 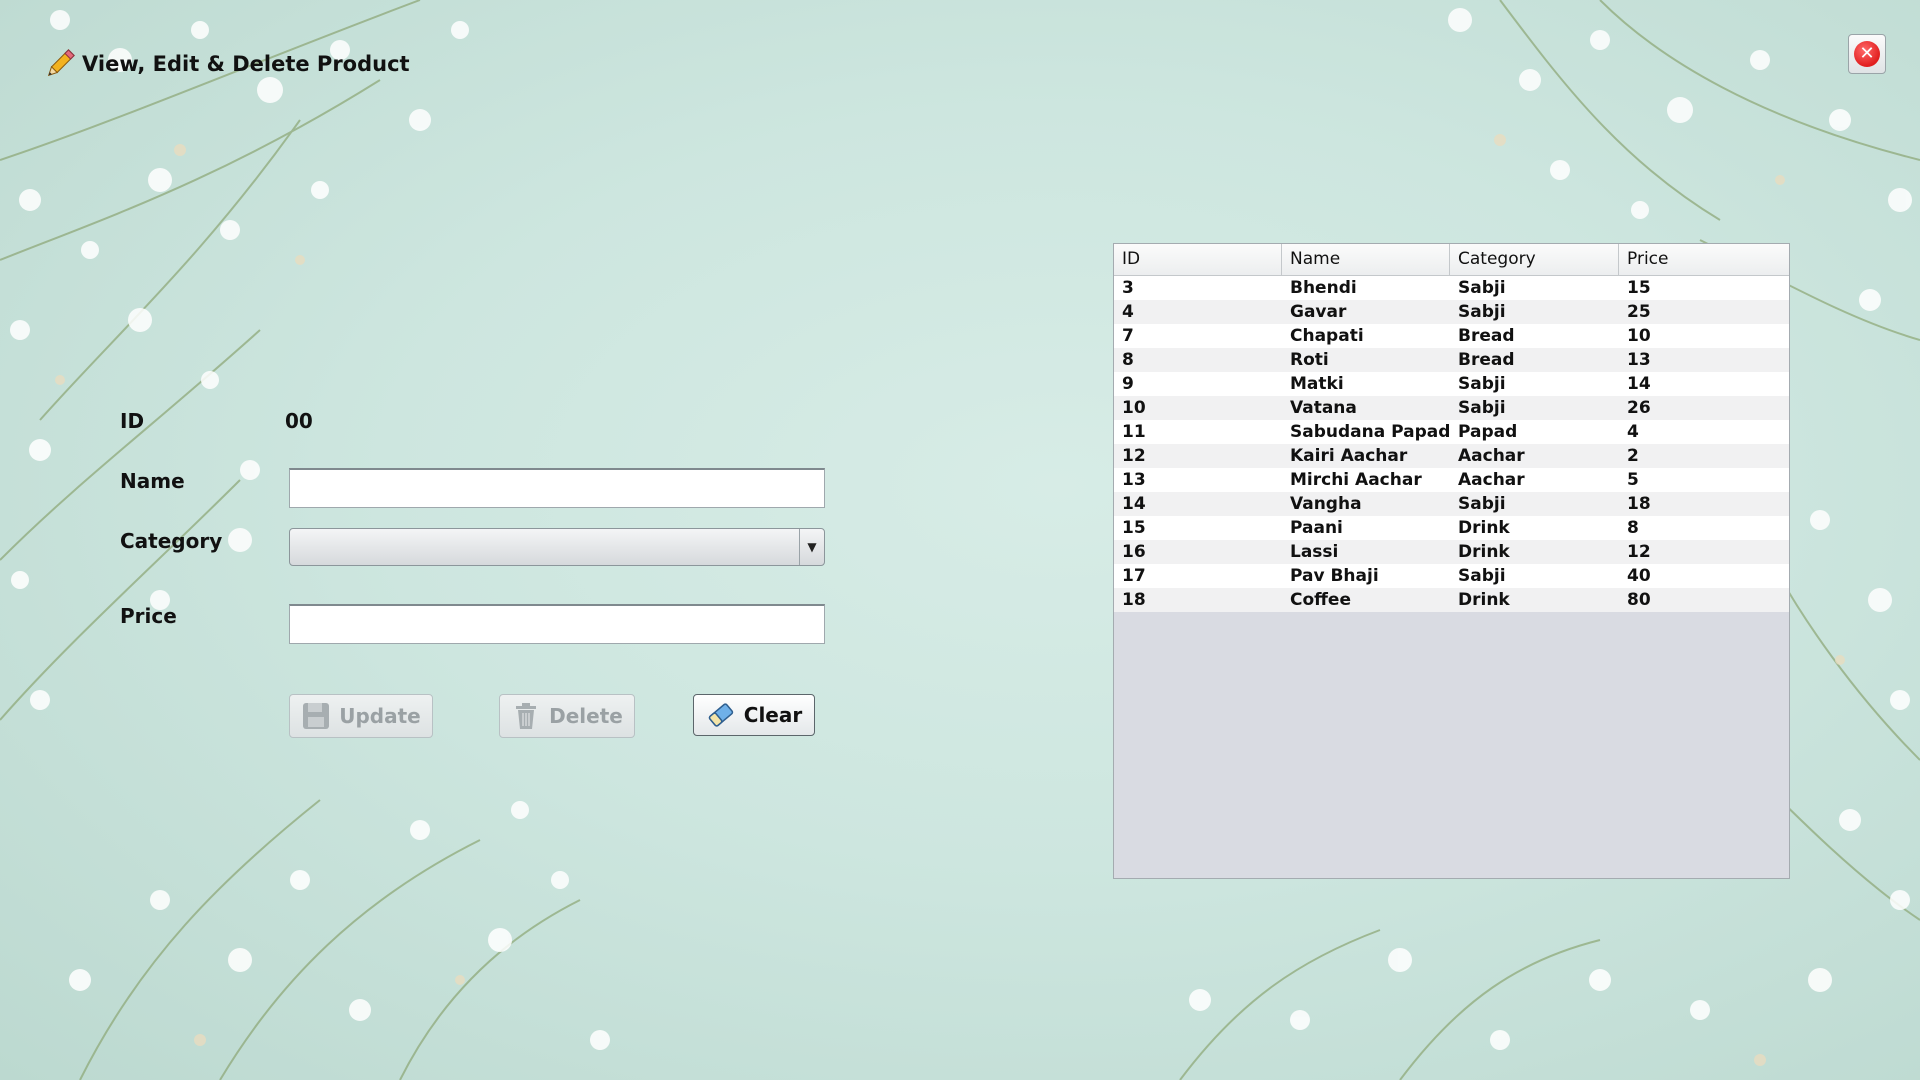 I want to click on trash-icon, so click(x=526, y=716).